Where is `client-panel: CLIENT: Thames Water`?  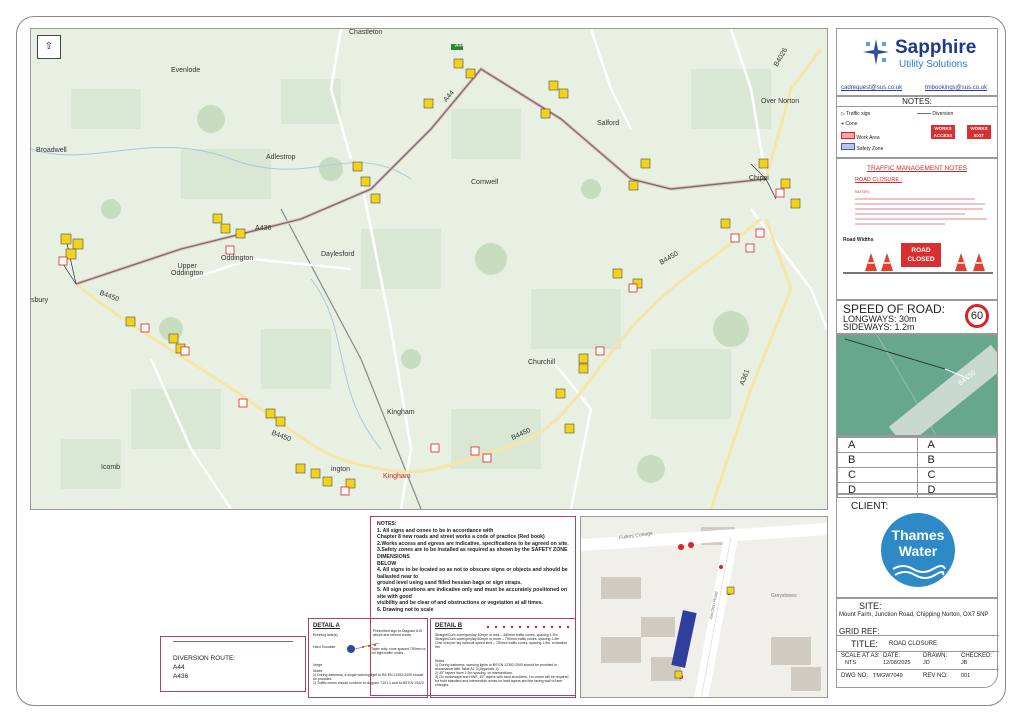
client-panel: CLIENT: Thames Water is located at coordinates (917, 546).